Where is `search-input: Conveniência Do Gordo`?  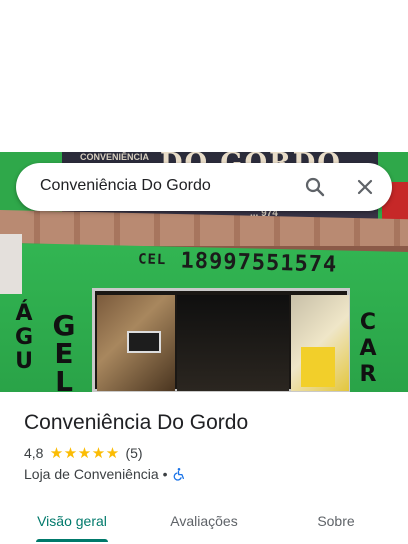
search-input: Conveniência Do Gordo is located at coordinates (125, 186).